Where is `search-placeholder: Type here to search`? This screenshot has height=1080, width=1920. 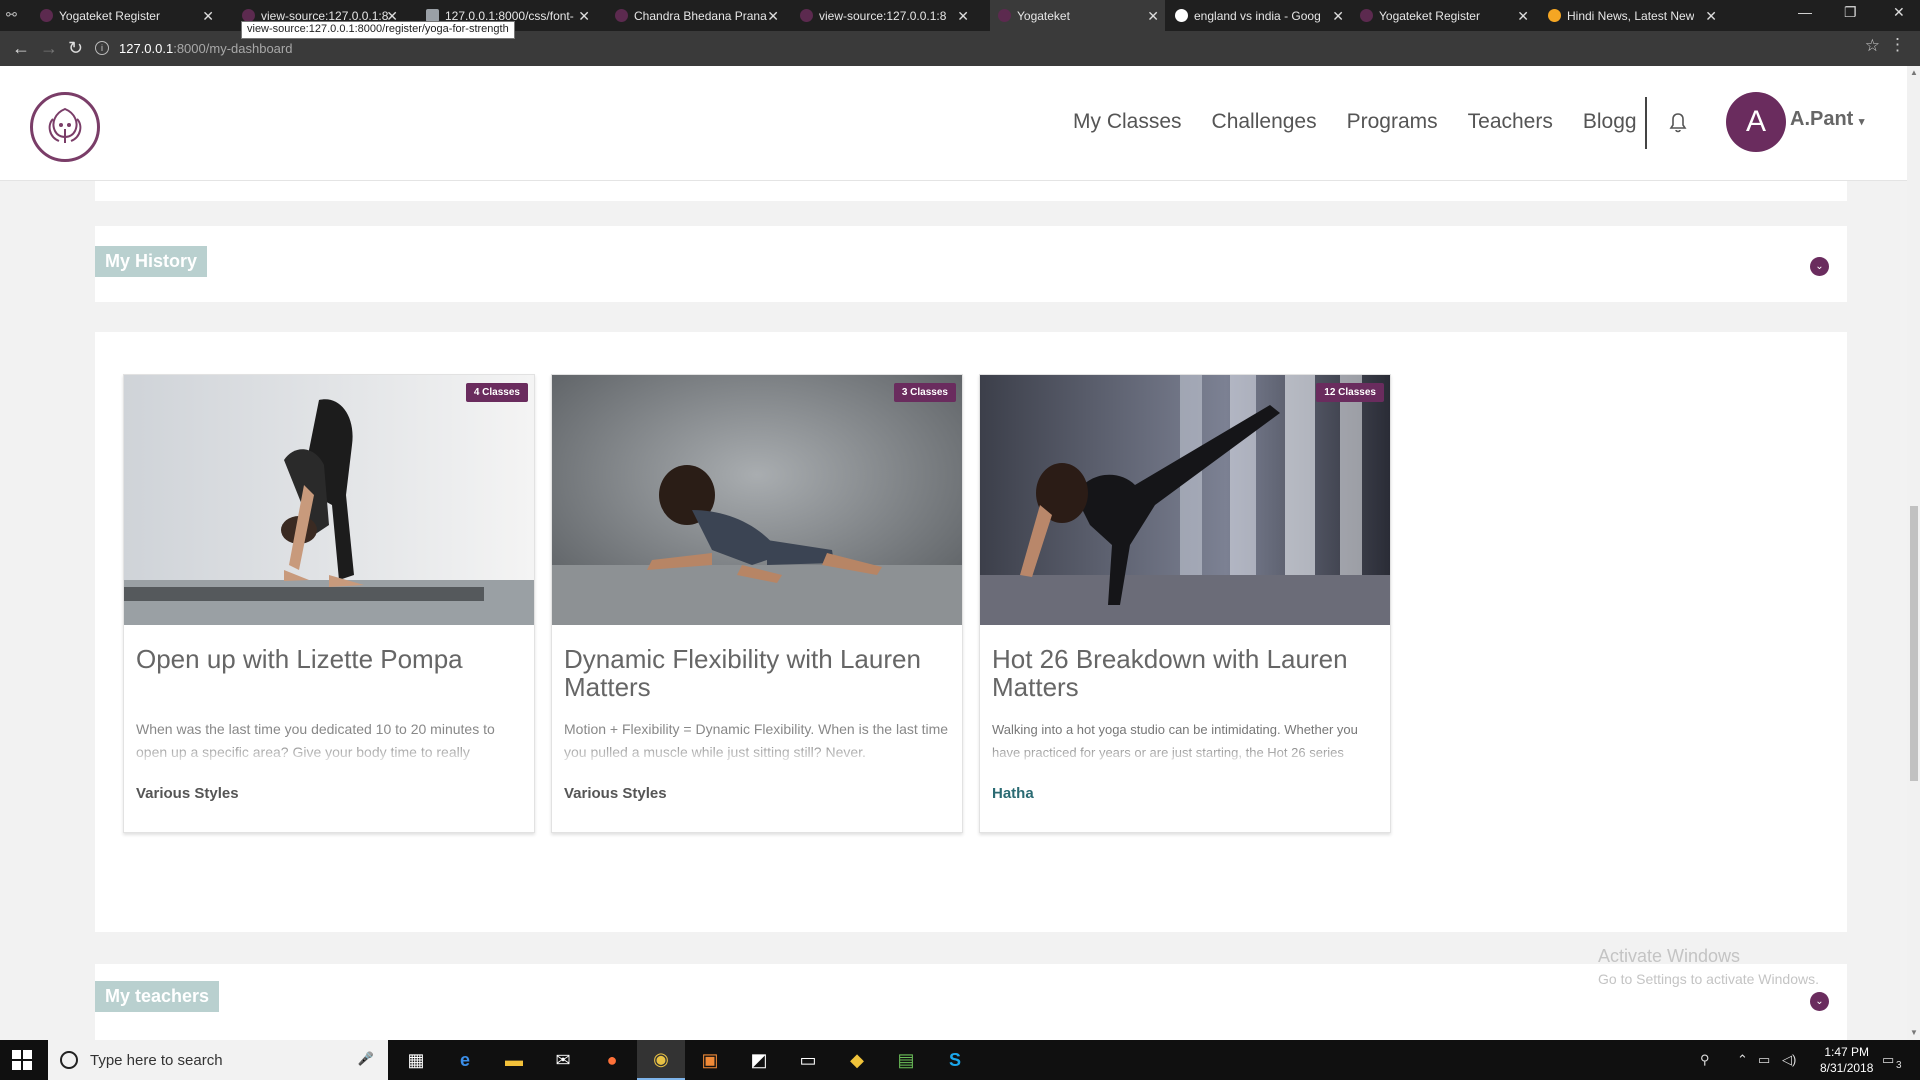 search-placeholder: Type here to search is located at coordinates (156, 1060).